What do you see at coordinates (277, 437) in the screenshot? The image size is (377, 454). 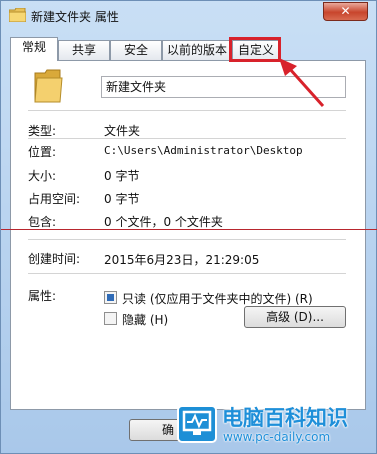 I see `watermark-url: www.pc-daily.com` at bounding box center [277, 437].